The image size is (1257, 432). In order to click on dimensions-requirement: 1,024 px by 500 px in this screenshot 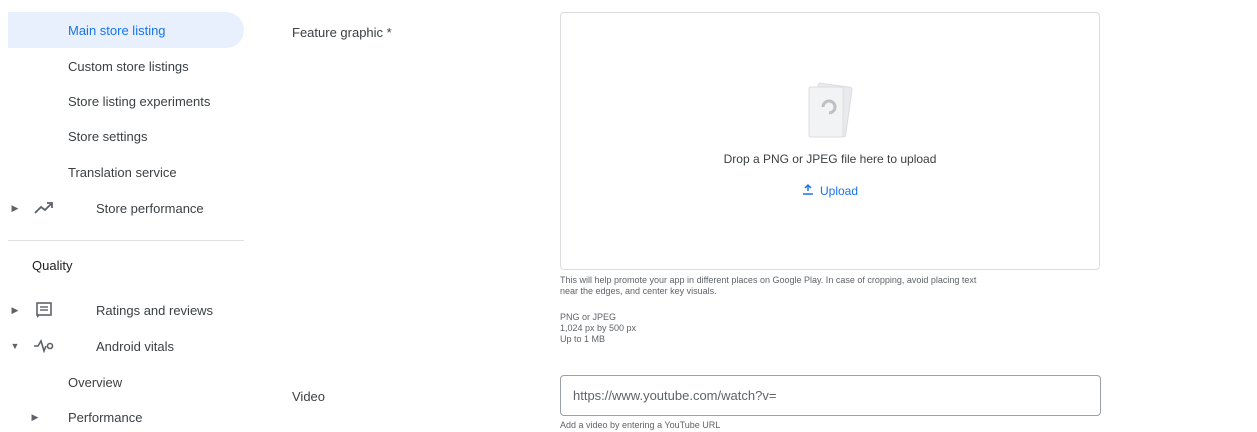, I will do `click(598, 328)`.